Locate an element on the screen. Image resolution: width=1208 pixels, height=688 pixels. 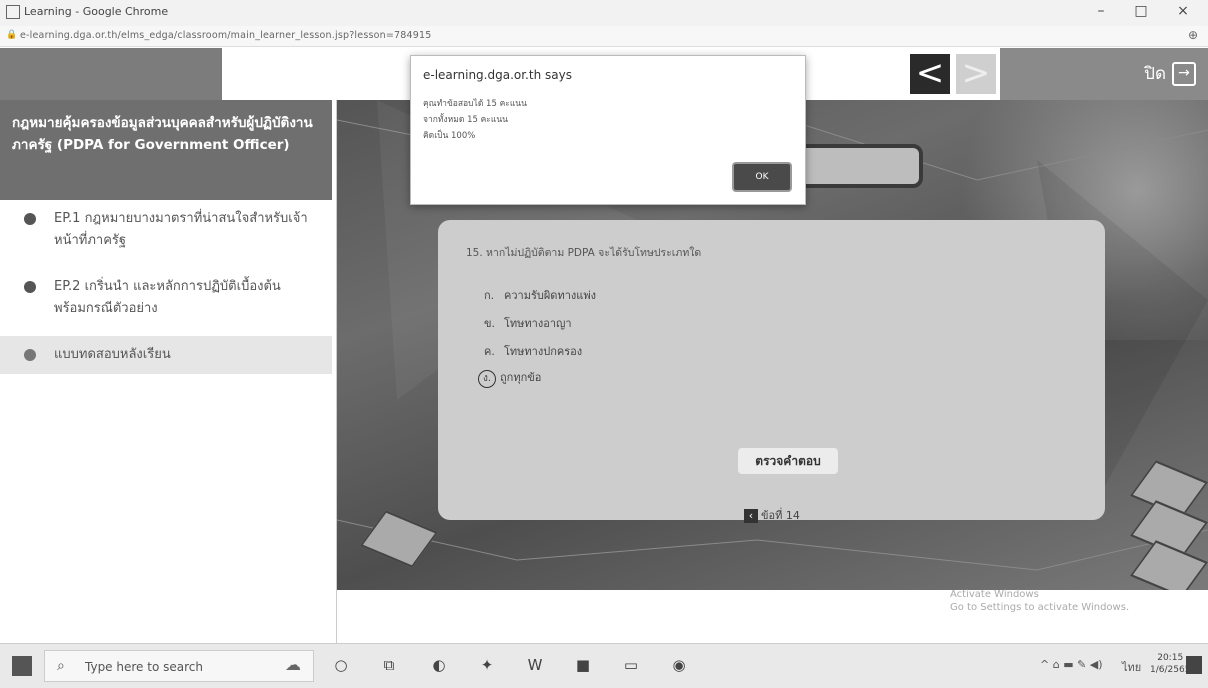
dialog-ok-button: OK is located at coordinates (762, 177).